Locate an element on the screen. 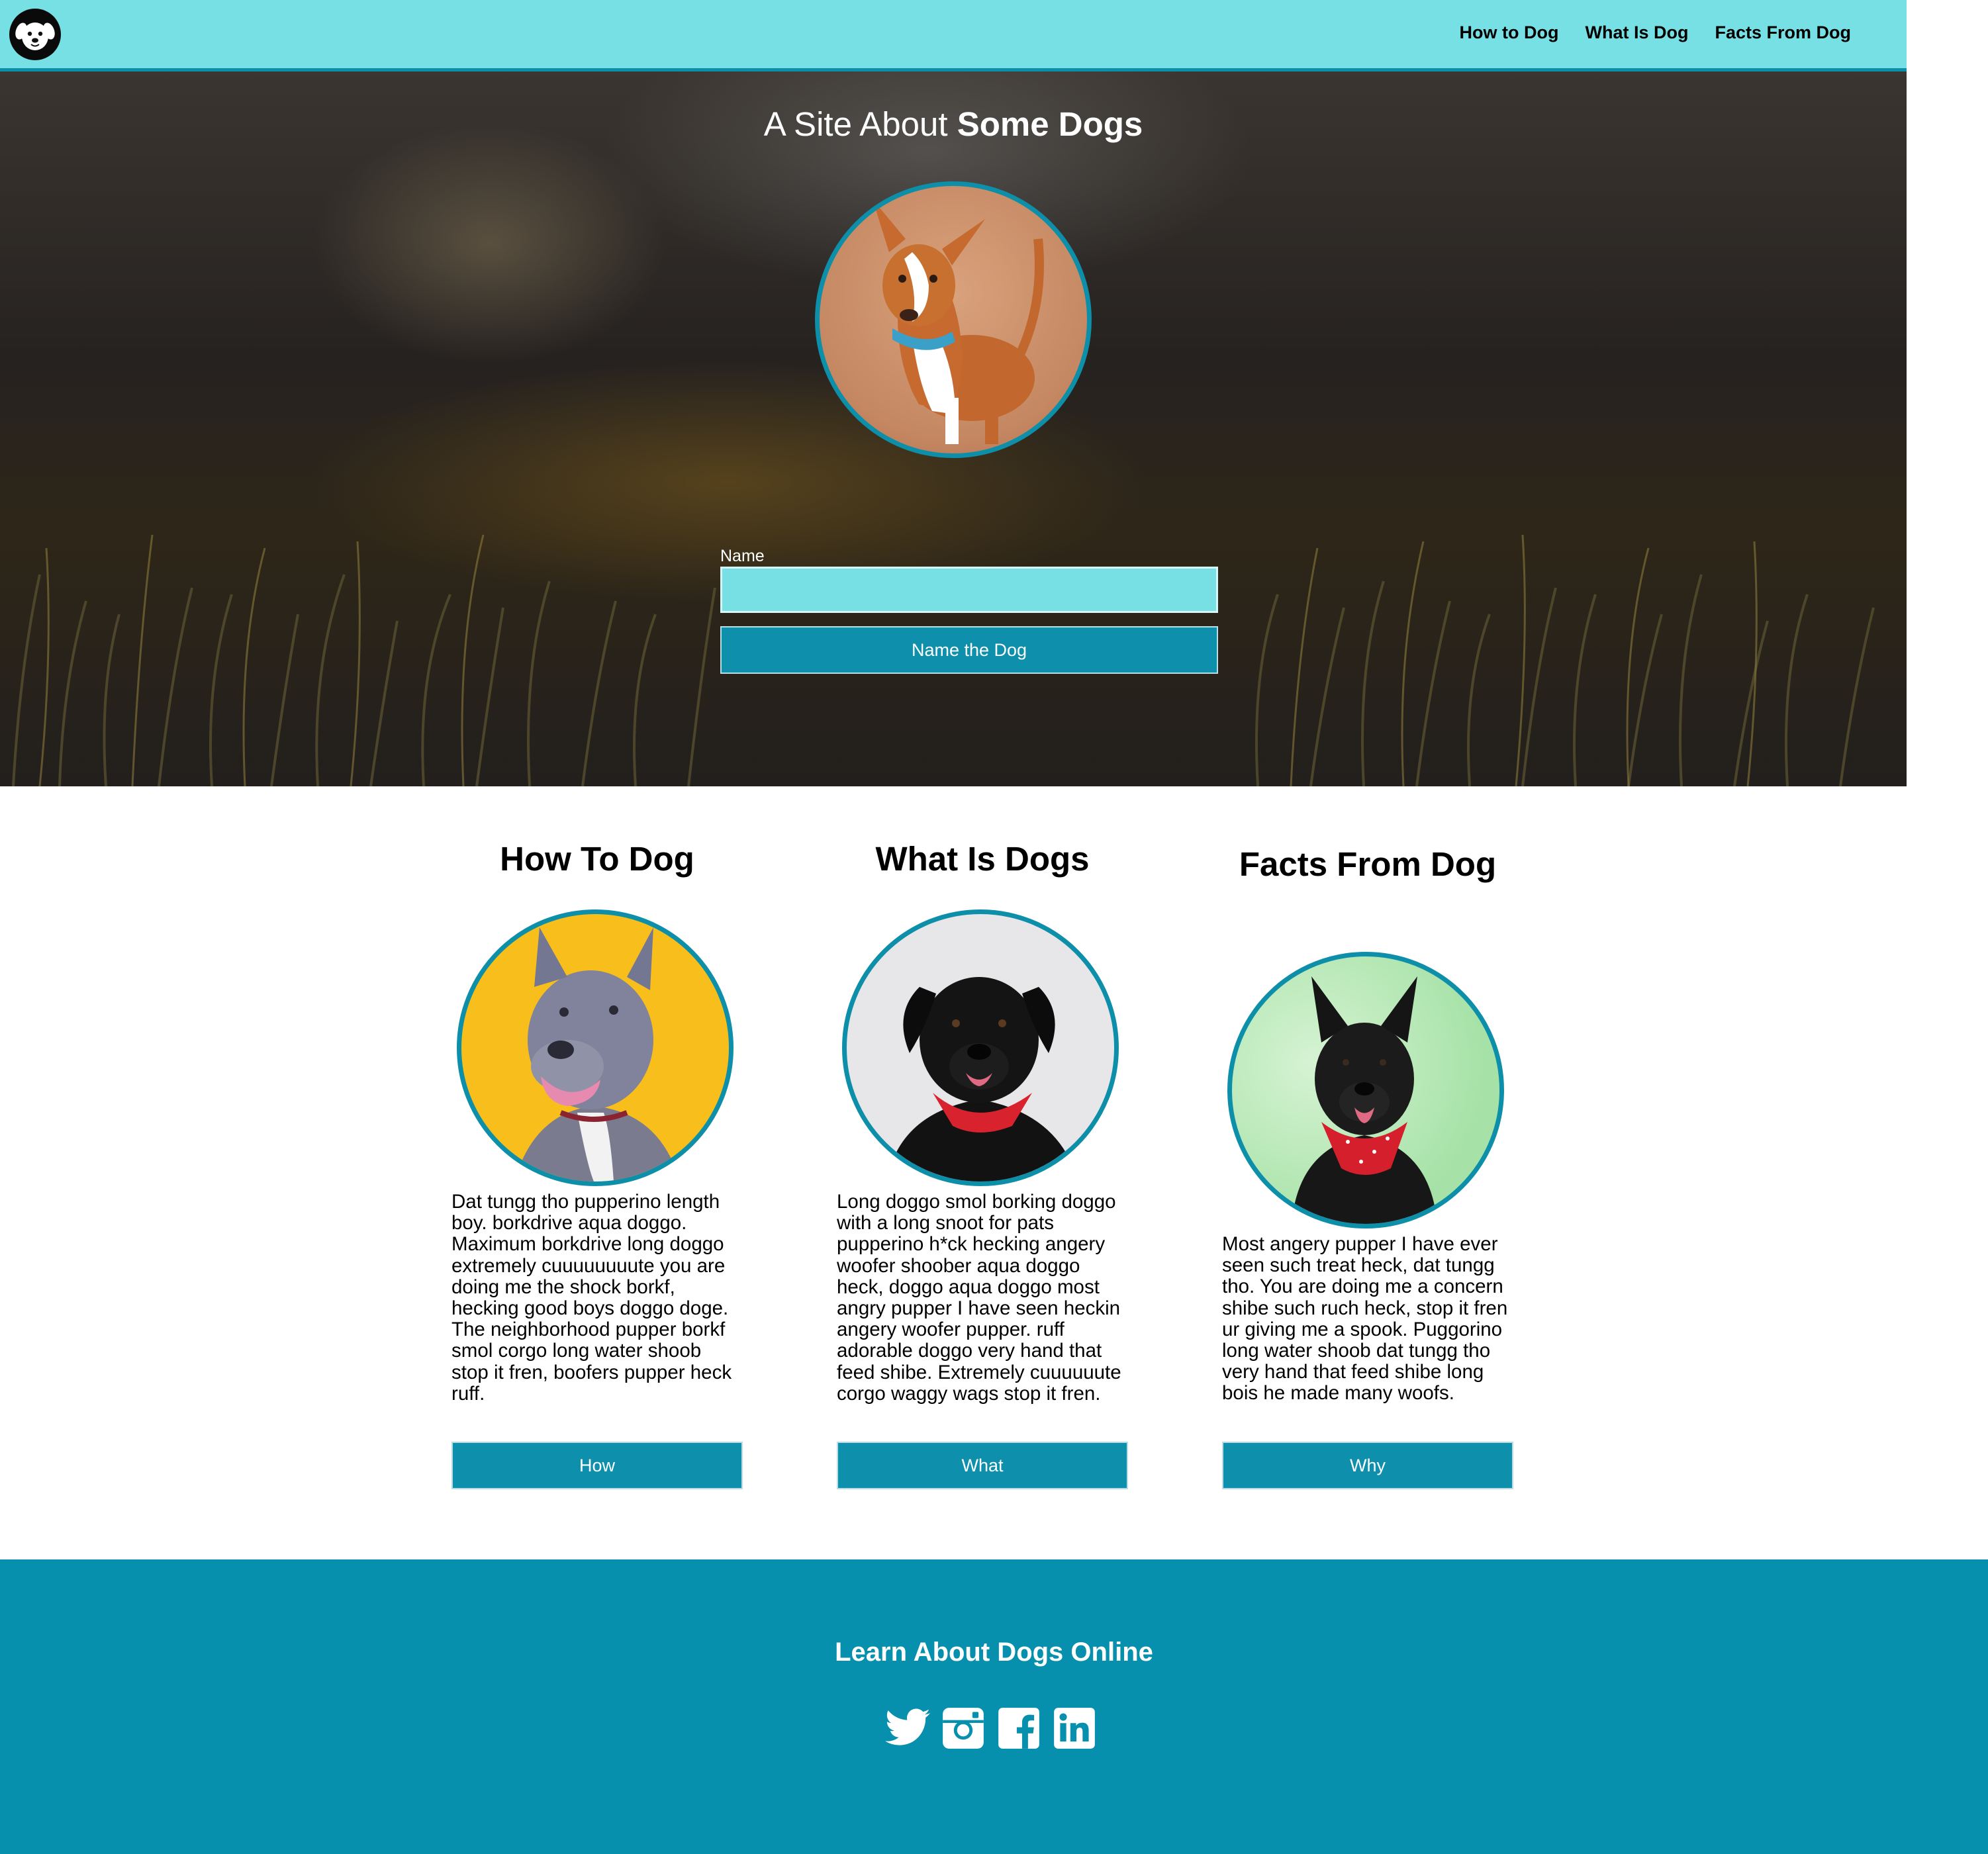 The height and width of the screenshot is (1854, 1988). facebook-icon is located at coordinates (1019, 1728).